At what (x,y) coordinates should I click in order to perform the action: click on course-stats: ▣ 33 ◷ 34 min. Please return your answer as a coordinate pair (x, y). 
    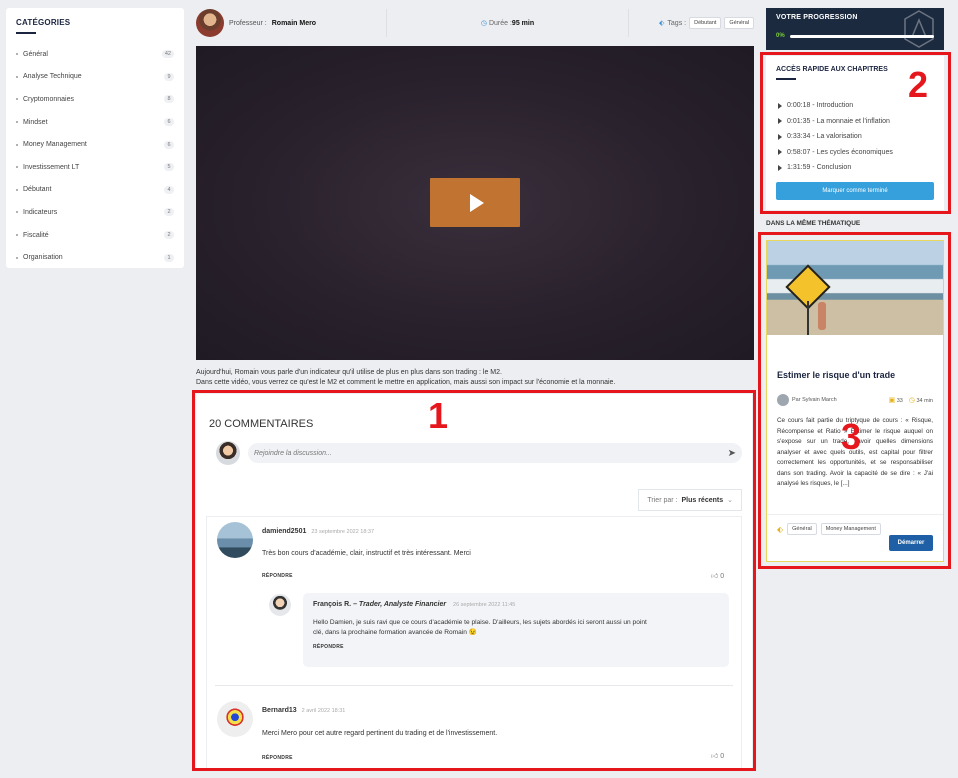
    Looking at the image, I should click on (911, 400).